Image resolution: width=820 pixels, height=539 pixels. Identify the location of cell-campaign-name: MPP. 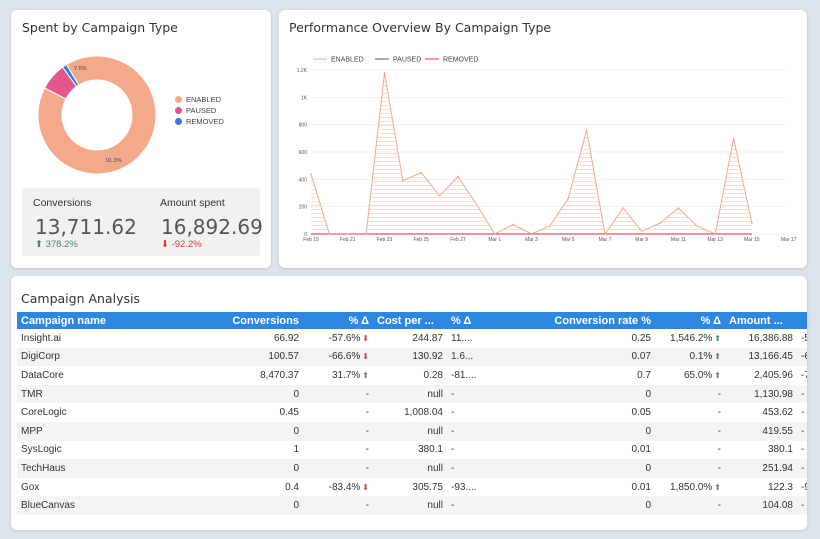
(92, 431).